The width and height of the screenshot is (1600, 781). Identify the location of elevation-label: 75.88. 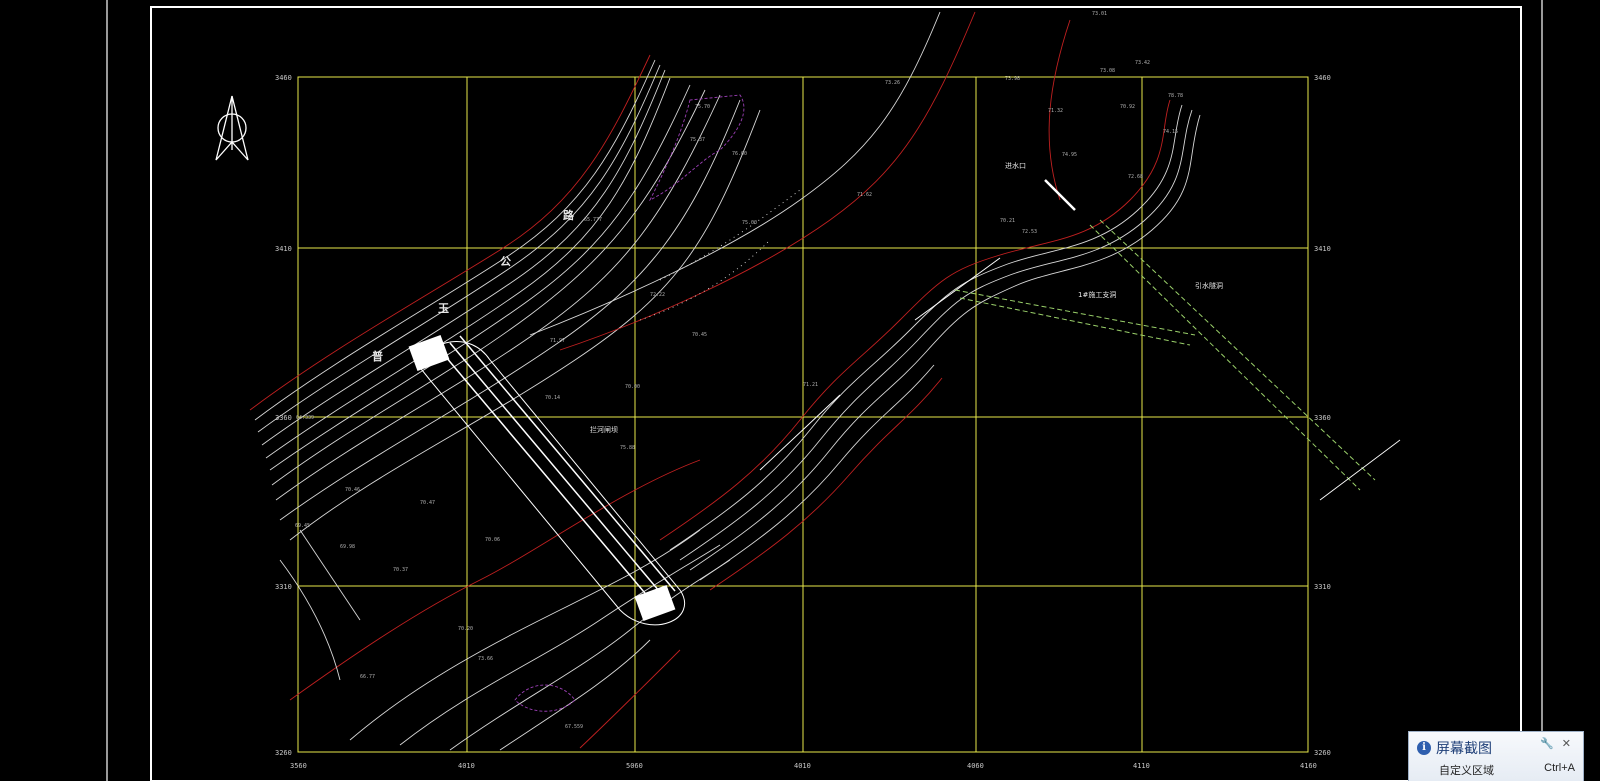
(627, 448).